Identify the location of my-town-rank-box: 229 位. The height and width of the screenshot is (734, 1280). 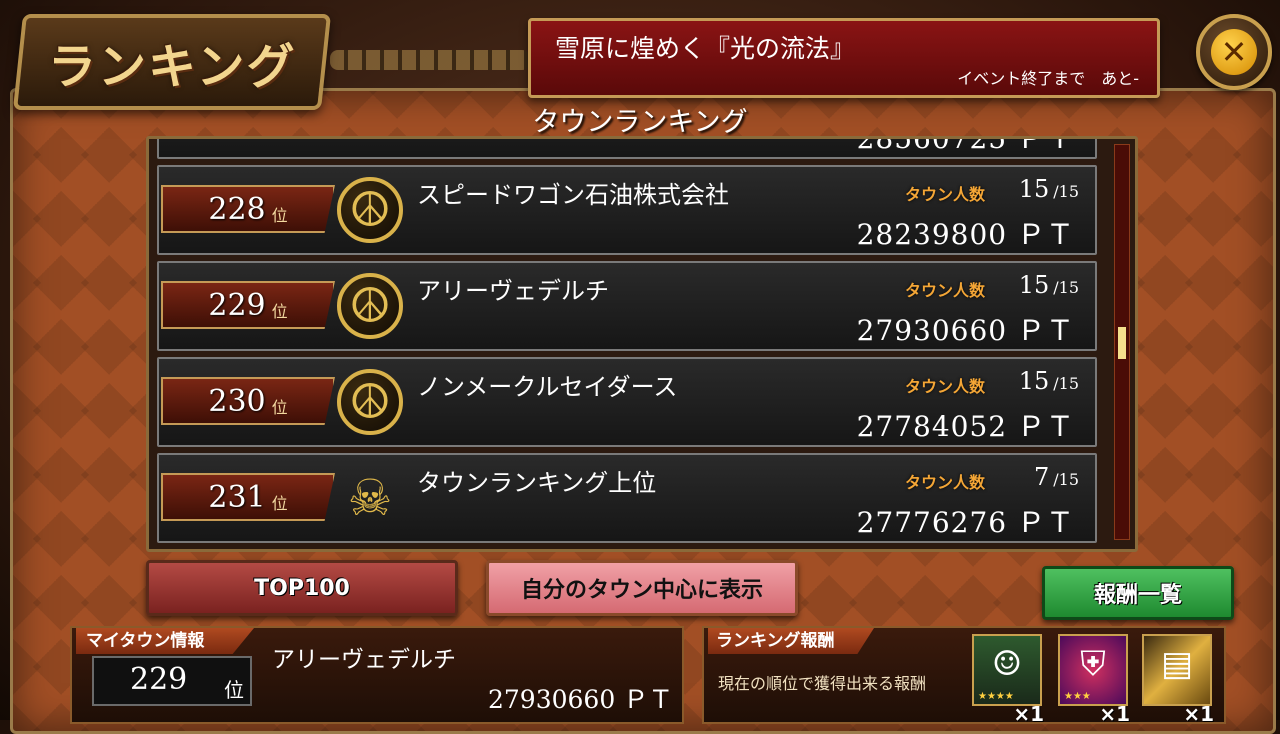
(172, 681).